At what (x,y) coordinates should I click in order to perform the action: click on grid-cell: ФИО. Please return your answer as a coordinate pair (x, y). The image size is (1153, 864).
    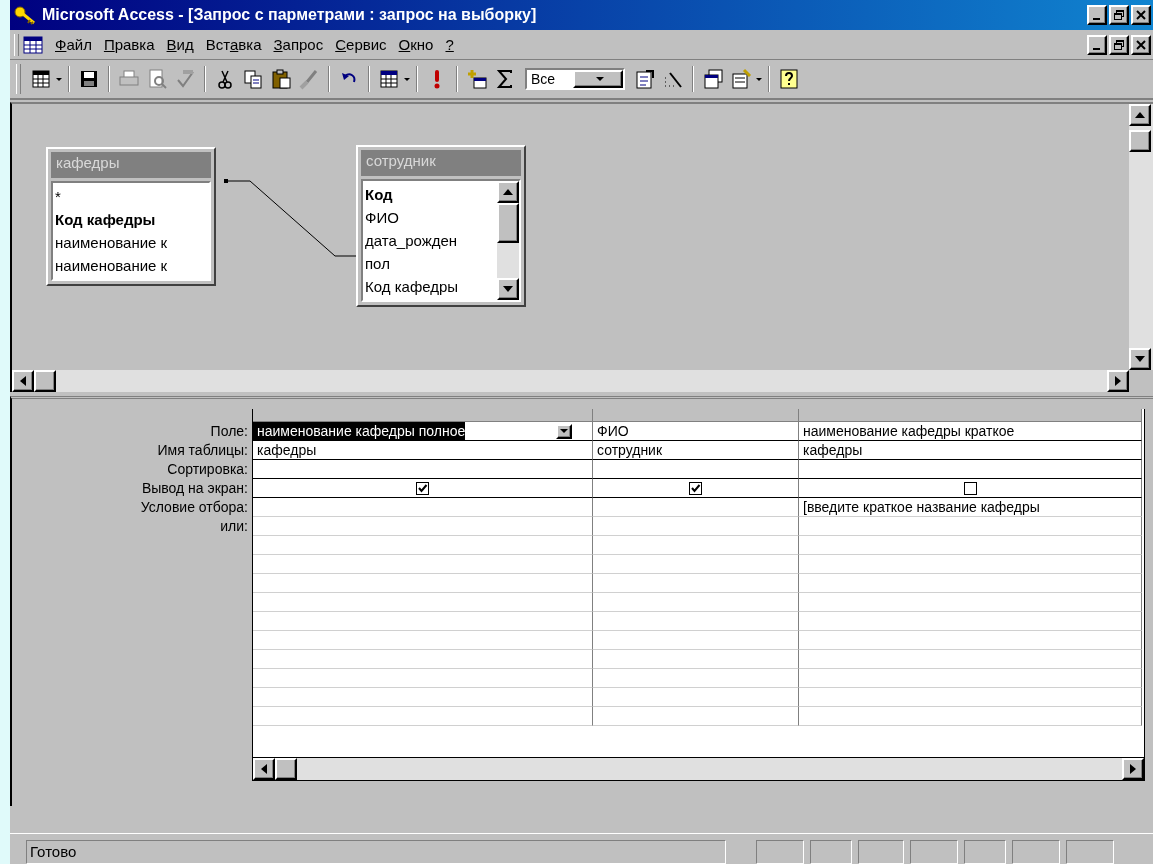
    Looking at the image, I should click on (696, 431).